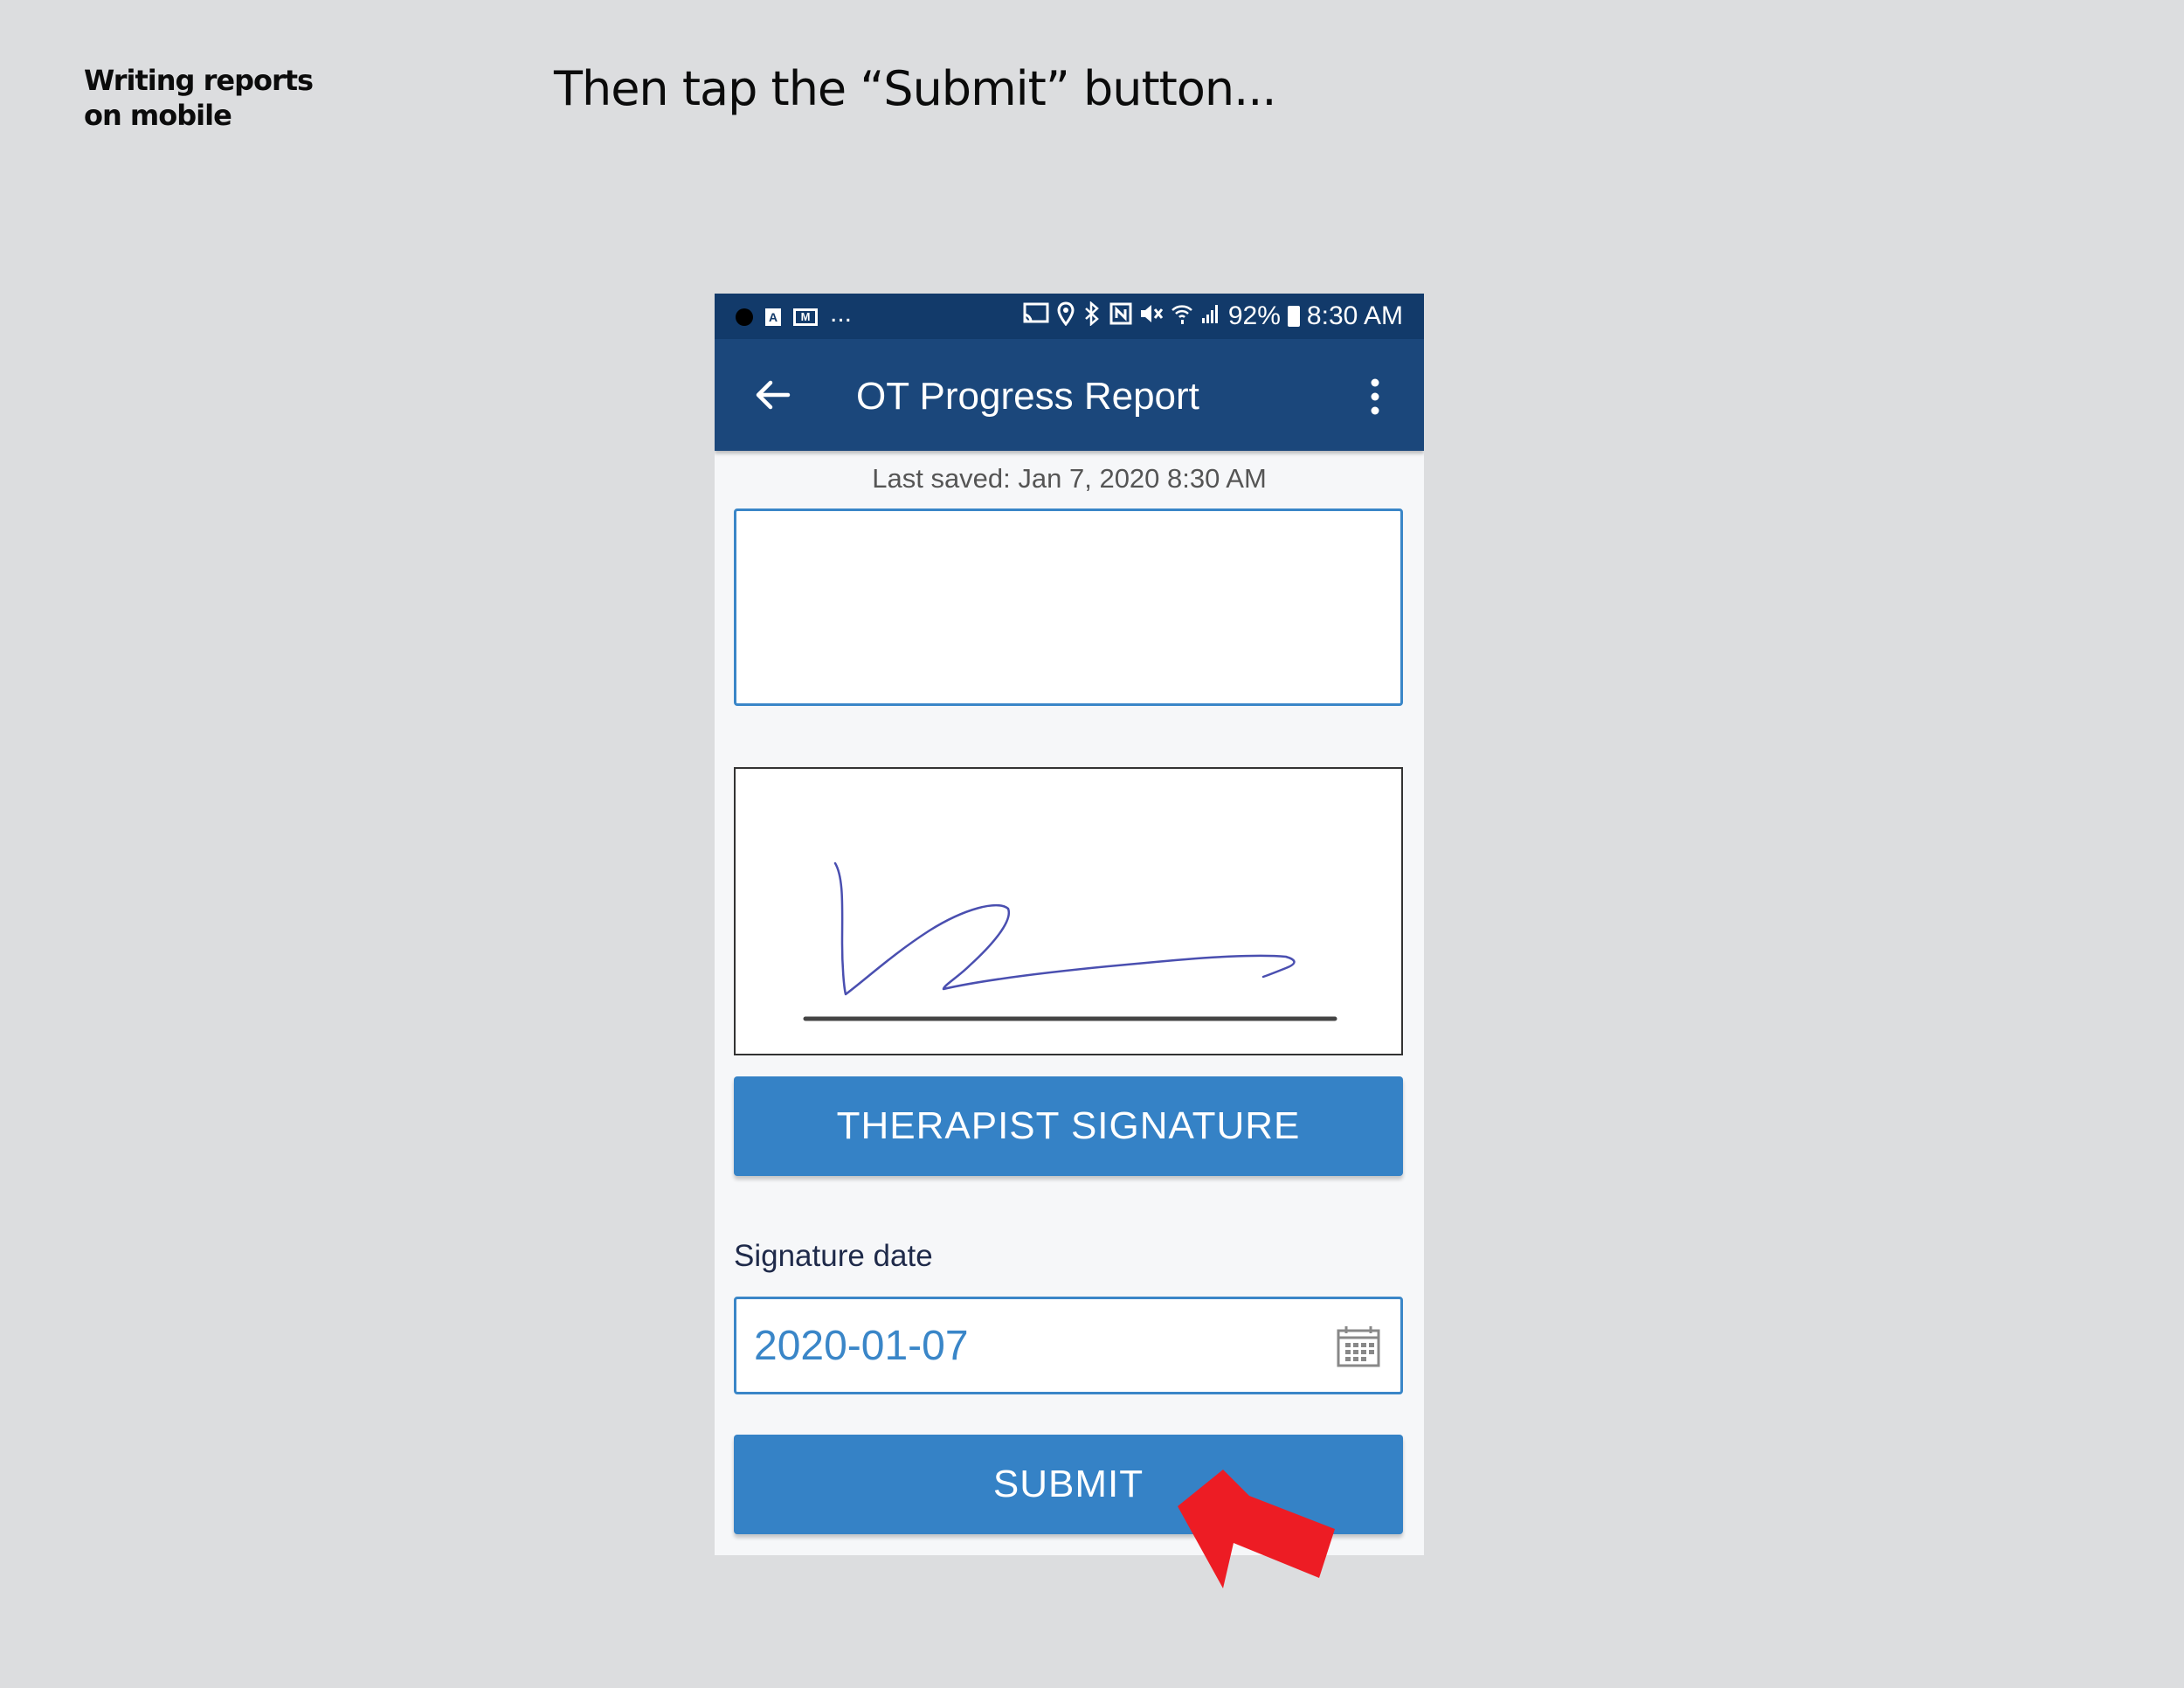  Describe the element at coordinates (1068, 1345) in the screenshot. I see `signature-date-field: 2020-01-07` at that location.